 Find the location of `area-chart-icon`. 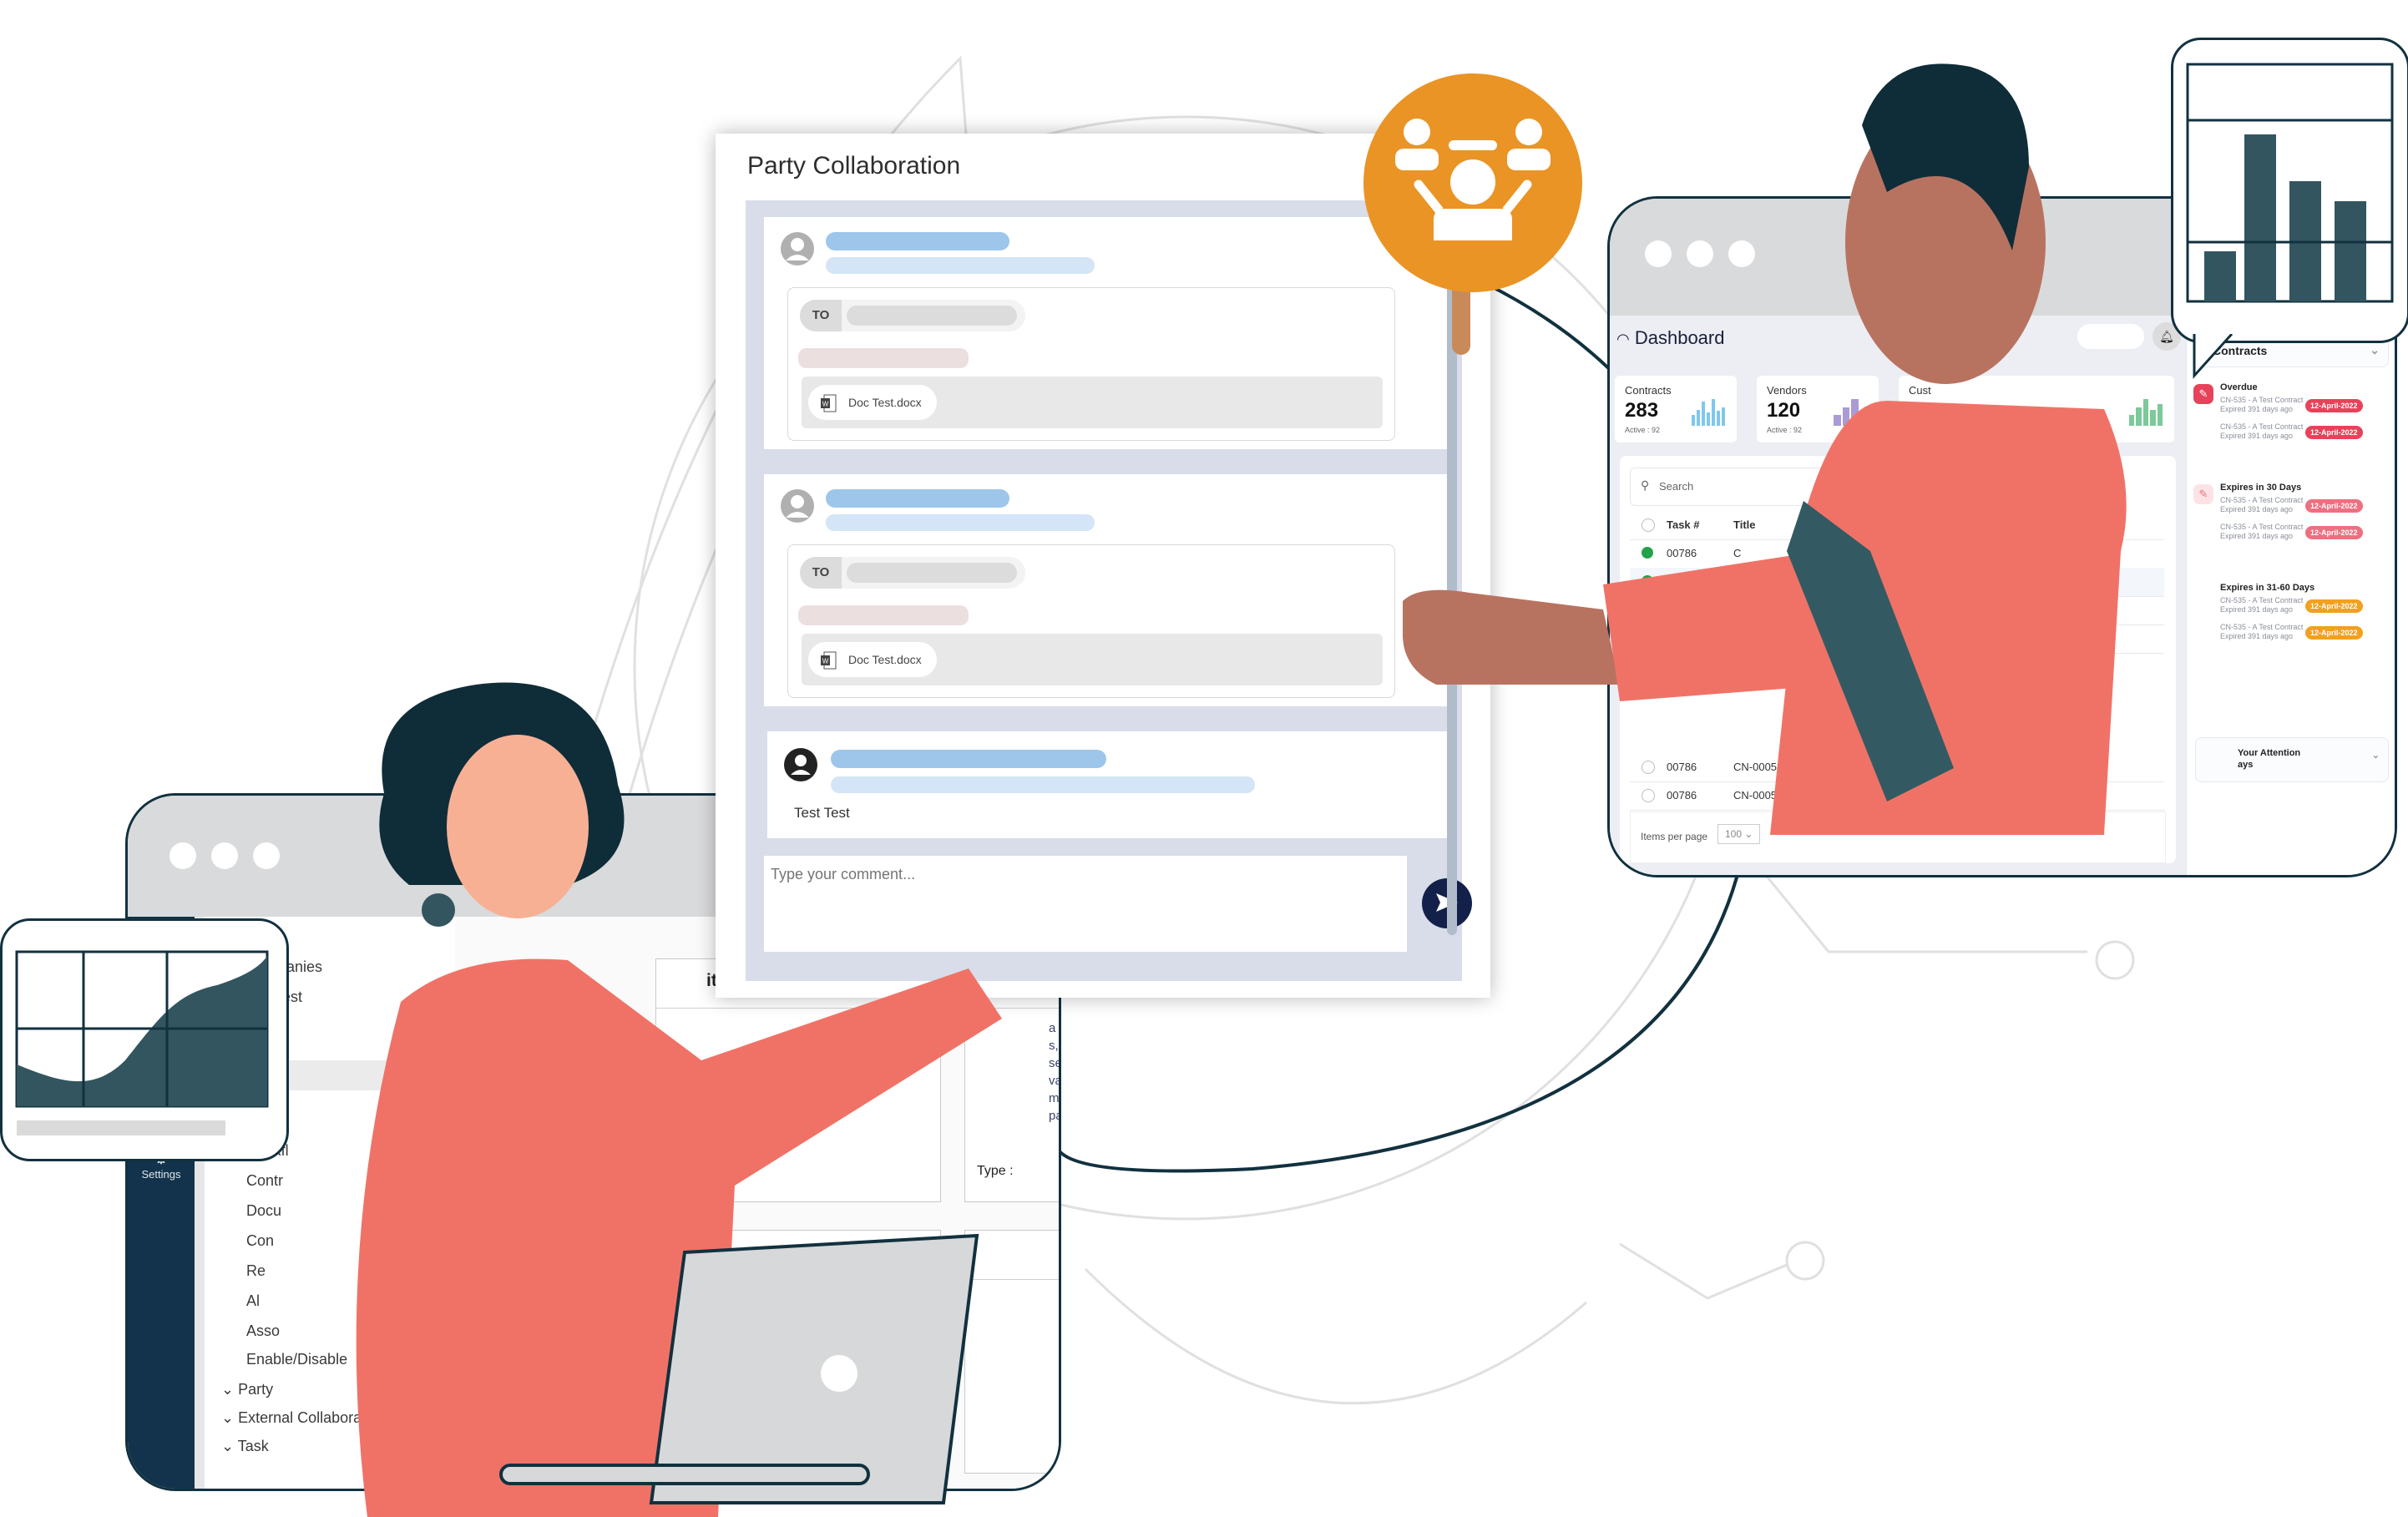

area-chart-icon is located at coordinates (142, 1042).